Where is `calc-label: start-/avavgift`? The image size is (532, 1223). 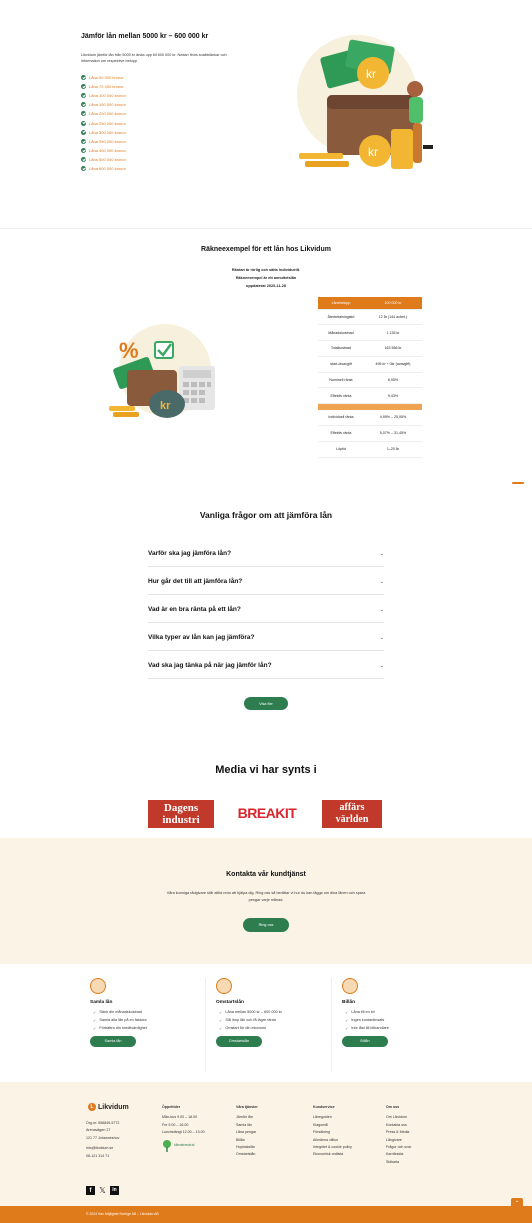 calc-label: start-/avavgift is located at coordinates (341, 364).